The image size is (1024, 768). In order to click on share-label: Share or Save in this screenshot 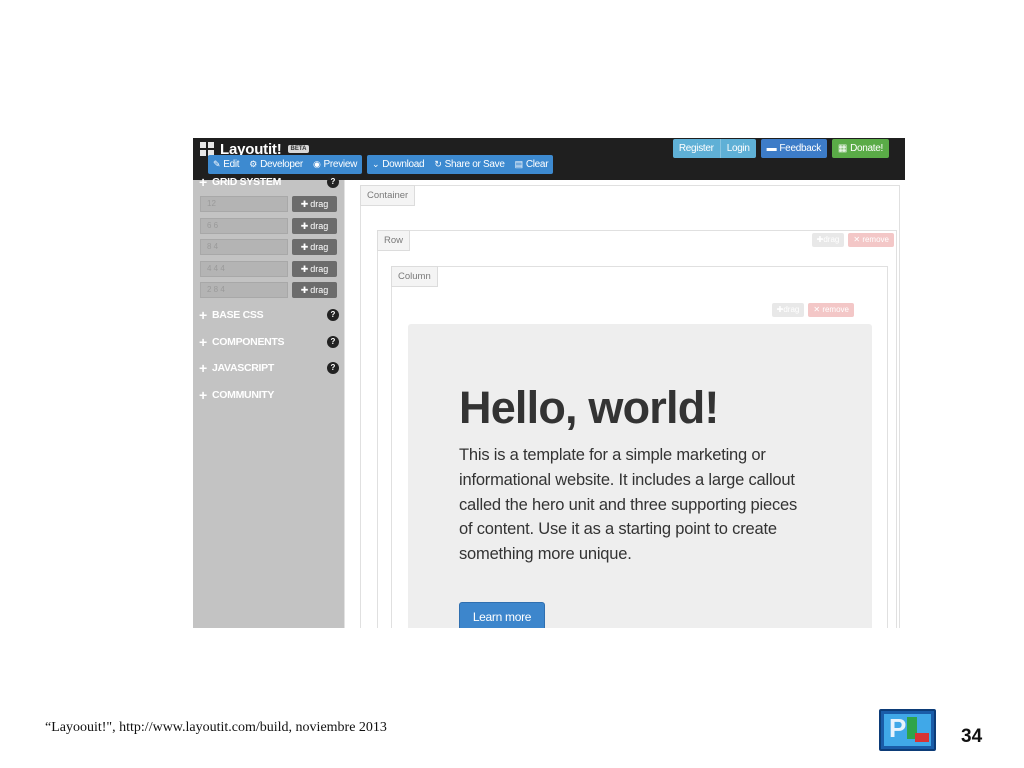, I will do `click(474, 164)`.